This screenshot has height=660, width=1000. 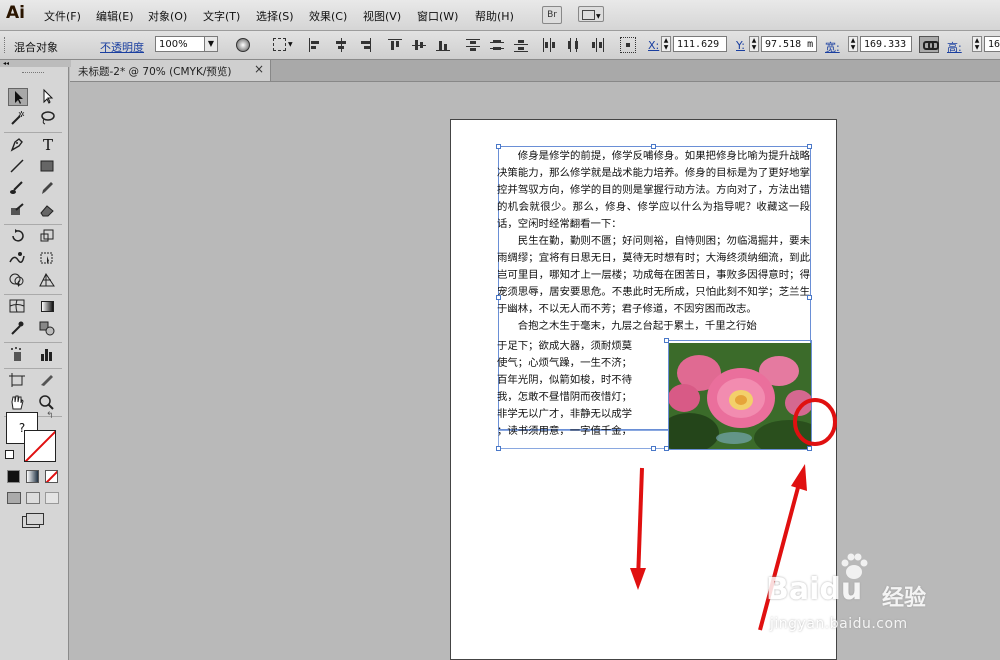 What do you see at coordinates (5, 45) in the screenshot?
I see `grip-icon` at bounding box center [5, 45].